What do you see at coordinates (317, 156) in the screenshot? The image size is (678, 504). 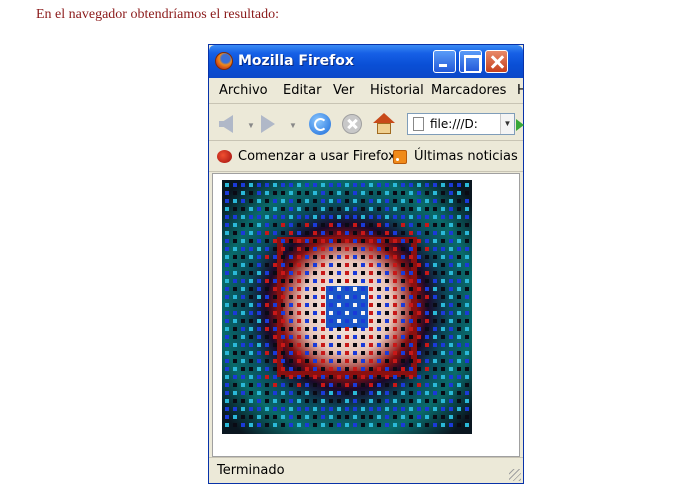 I see `bookmark-comenzar: Comenzar a usar Firefox` at bounding box center [317, 156].